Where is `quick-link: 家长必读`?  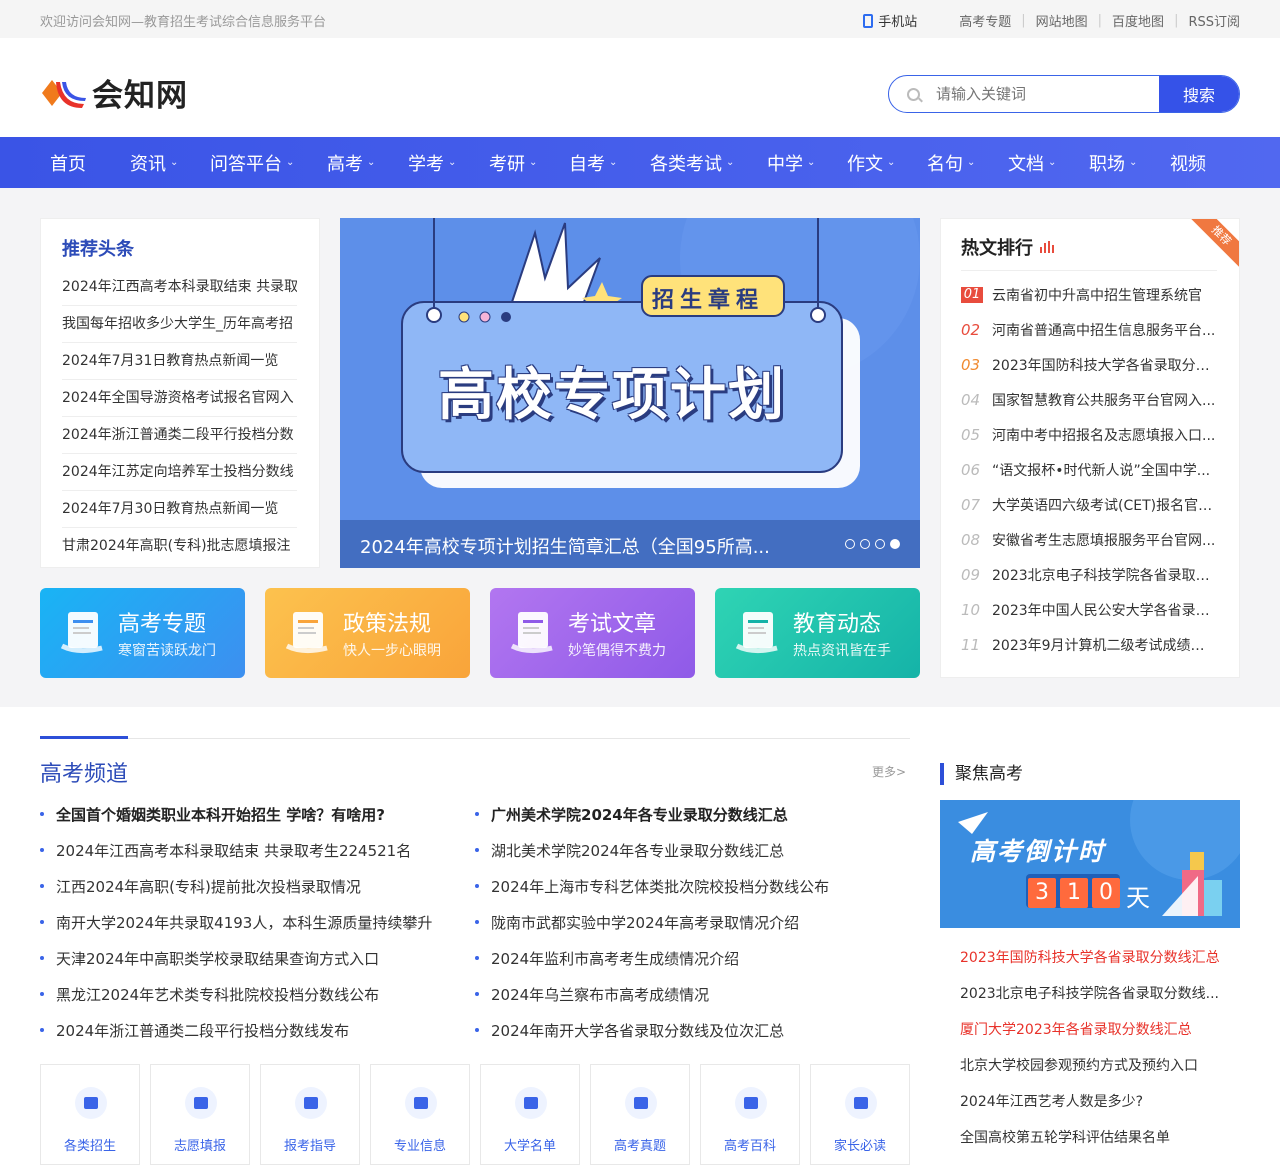 quick-link: 家长必读 is located at coordinates (860, 1114).